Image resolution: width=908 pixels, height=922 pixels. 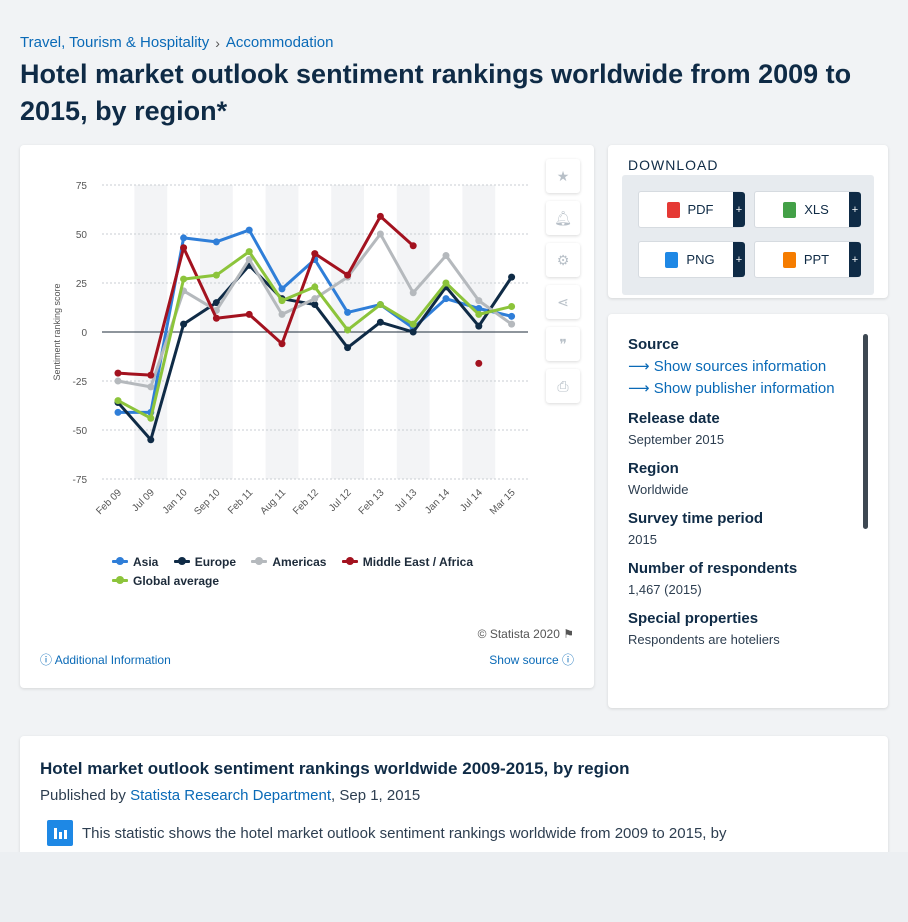 I want to click on legend-label: Global average, so click(x=176, y=580).